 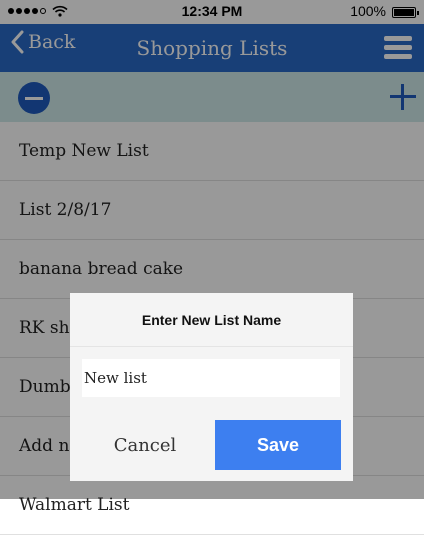 What do you see at coordinates (211, 346) in the screenshot?
I see `dialog-divider` at bounding box center [211, 346].